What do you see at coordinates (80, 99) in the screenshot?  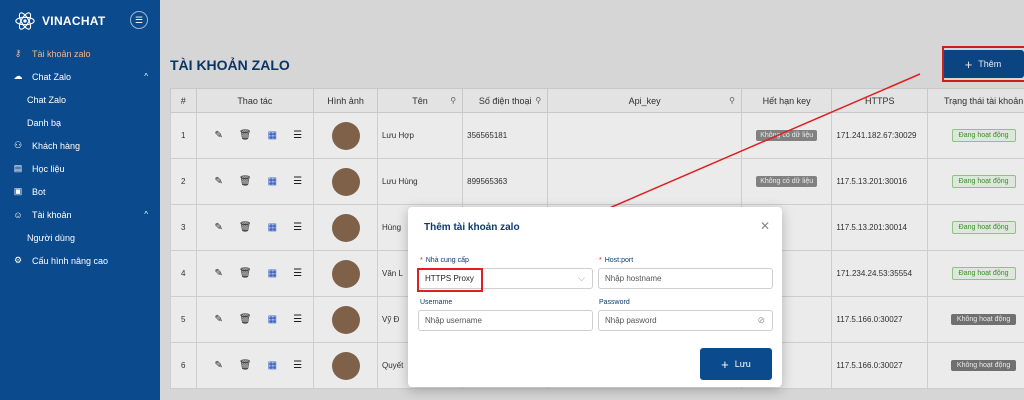 I see `sidebar-item: Chat Zalo` at bounding box center [80, 99].